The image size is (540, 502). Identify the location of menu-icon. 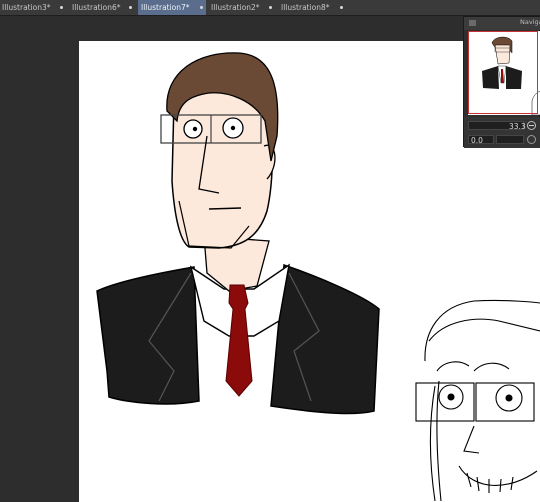
(472, 23).